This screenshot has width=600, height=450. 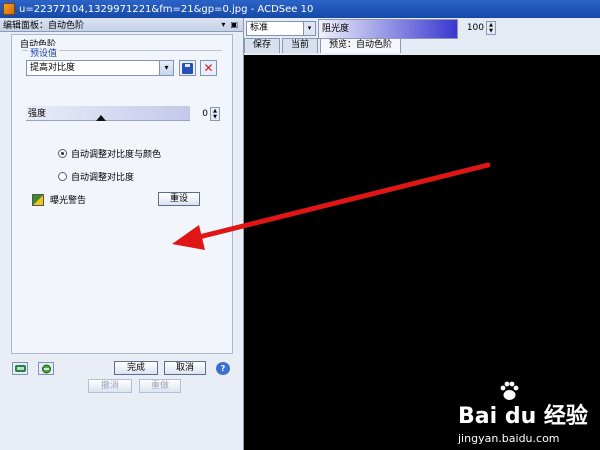 I want to click on baidu-jingyan-watermark: Bai du 经验 jingyan.baidu.com, so click(x=523, y=413).